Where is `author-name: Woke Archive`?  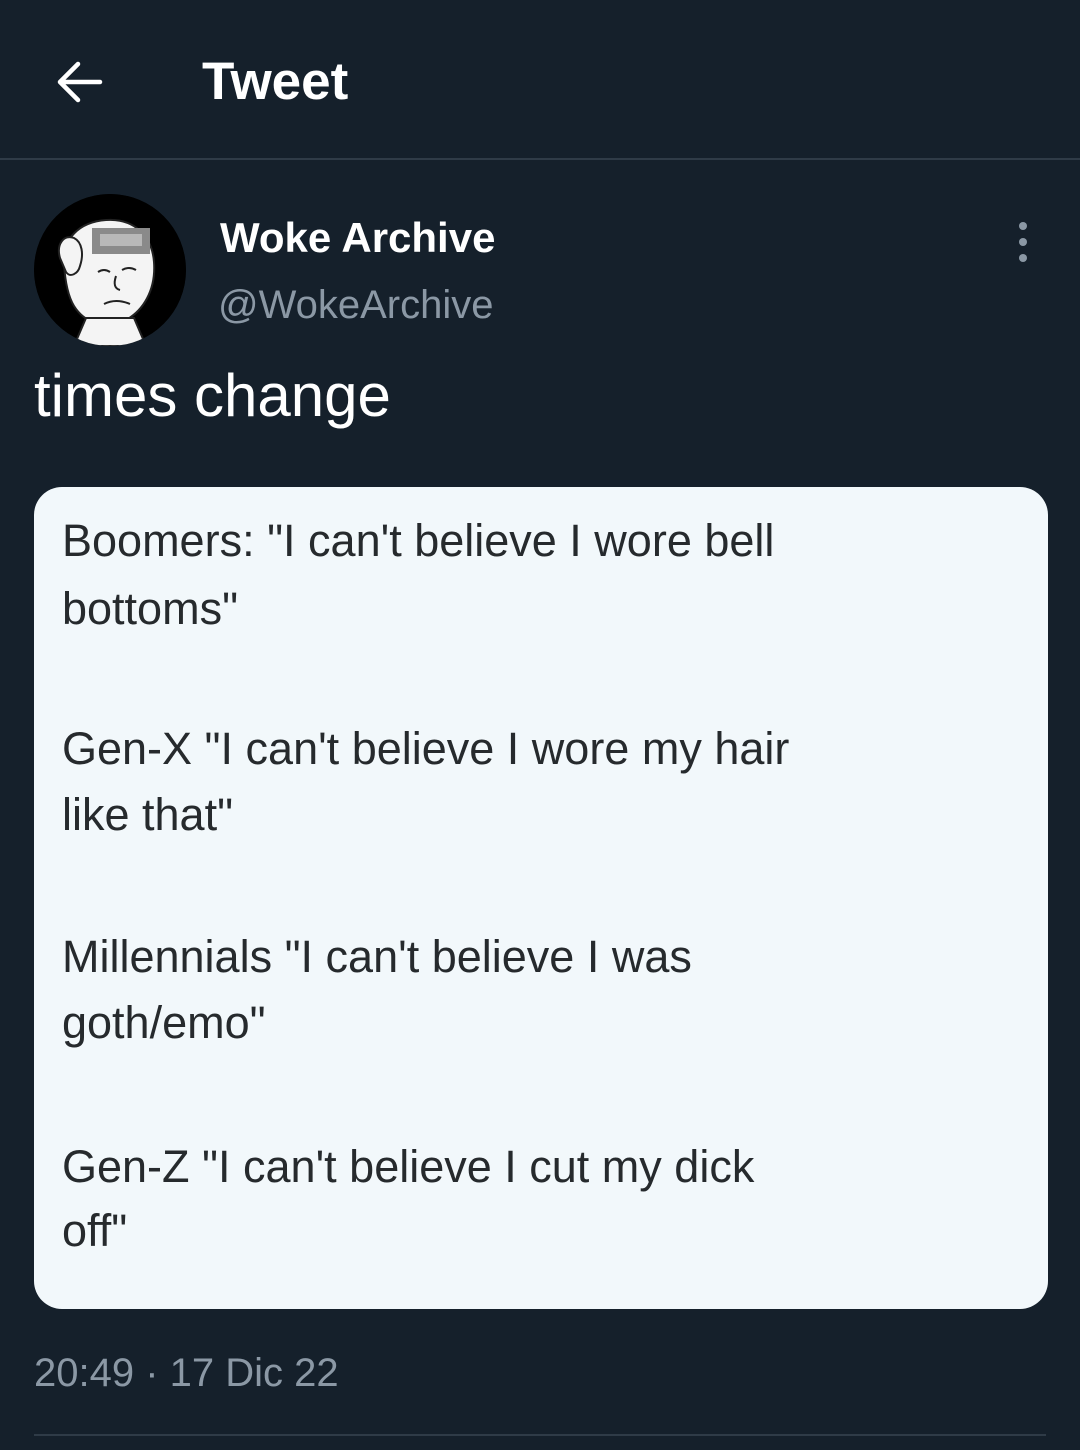
author-name: Woke Archive is located at coordinates (357, 238).